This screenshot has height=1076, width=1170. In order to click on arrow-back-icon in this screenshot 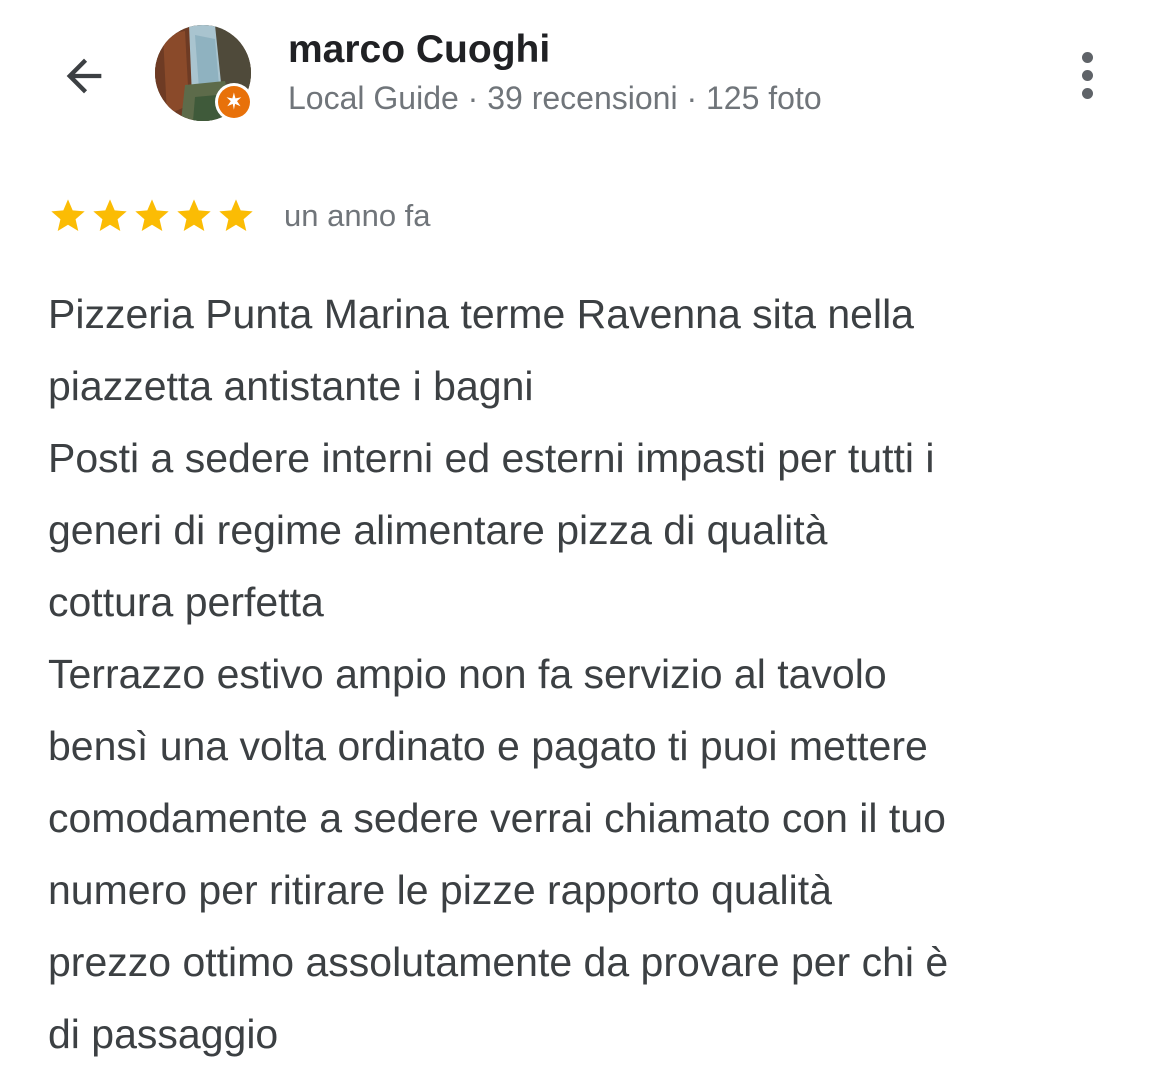, I will do `click(84, 76)`.